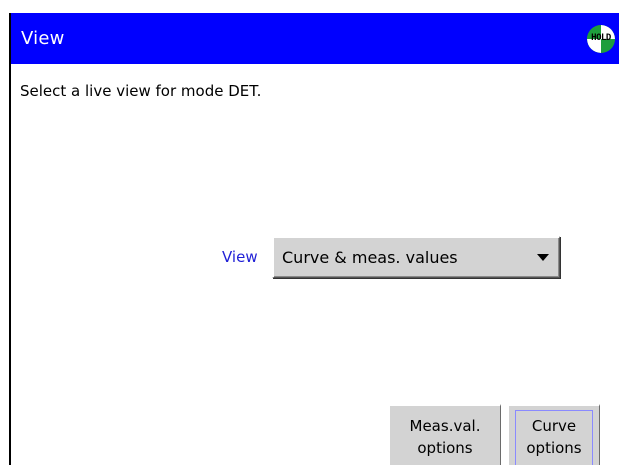 Image resolution: width=619 pixels, height=465 pixels. Describe the element at coordinates (315, 38) in the screenshot. I see `title-bar: View HOLD` at that location.